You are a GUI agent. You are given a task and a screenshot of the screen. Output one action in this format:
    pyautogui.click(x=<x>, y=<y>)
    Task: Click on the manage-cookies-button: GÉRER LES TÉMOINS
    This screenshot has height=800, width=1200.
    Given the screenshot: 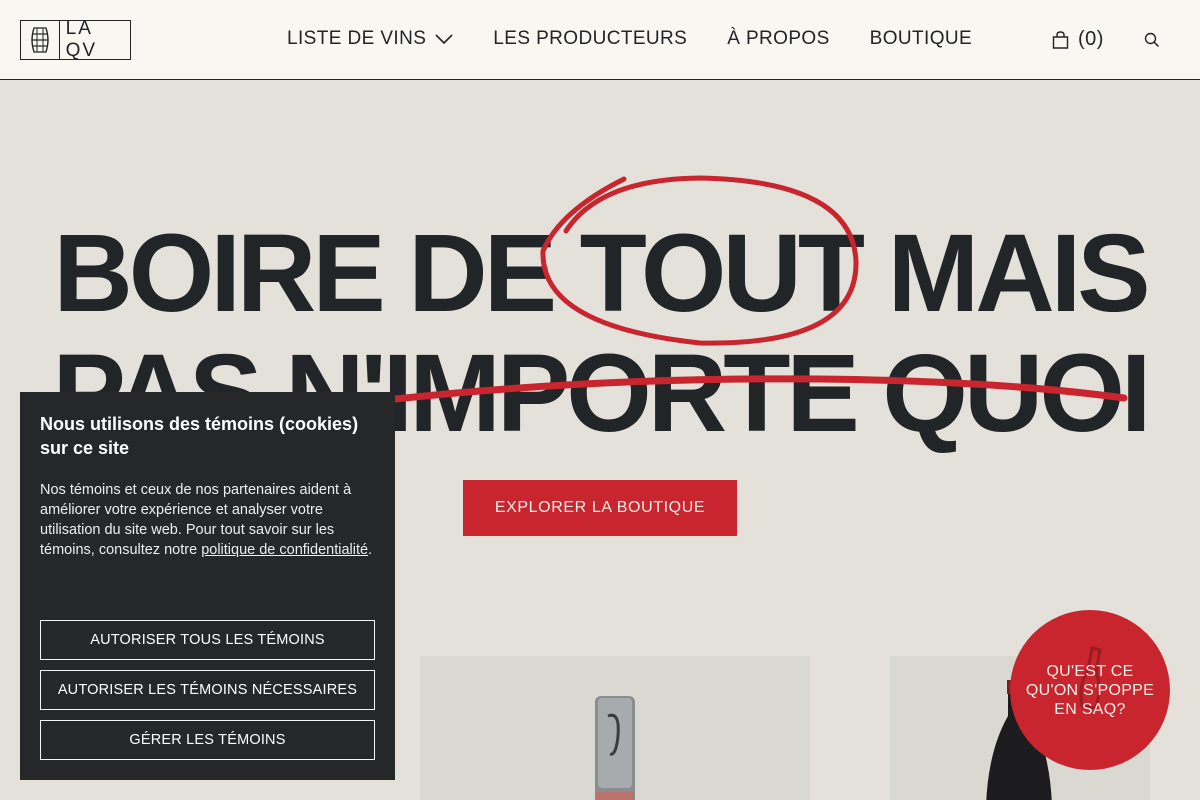 What is the action you would take?
    pyautogui.click(x=207, y=740)
    